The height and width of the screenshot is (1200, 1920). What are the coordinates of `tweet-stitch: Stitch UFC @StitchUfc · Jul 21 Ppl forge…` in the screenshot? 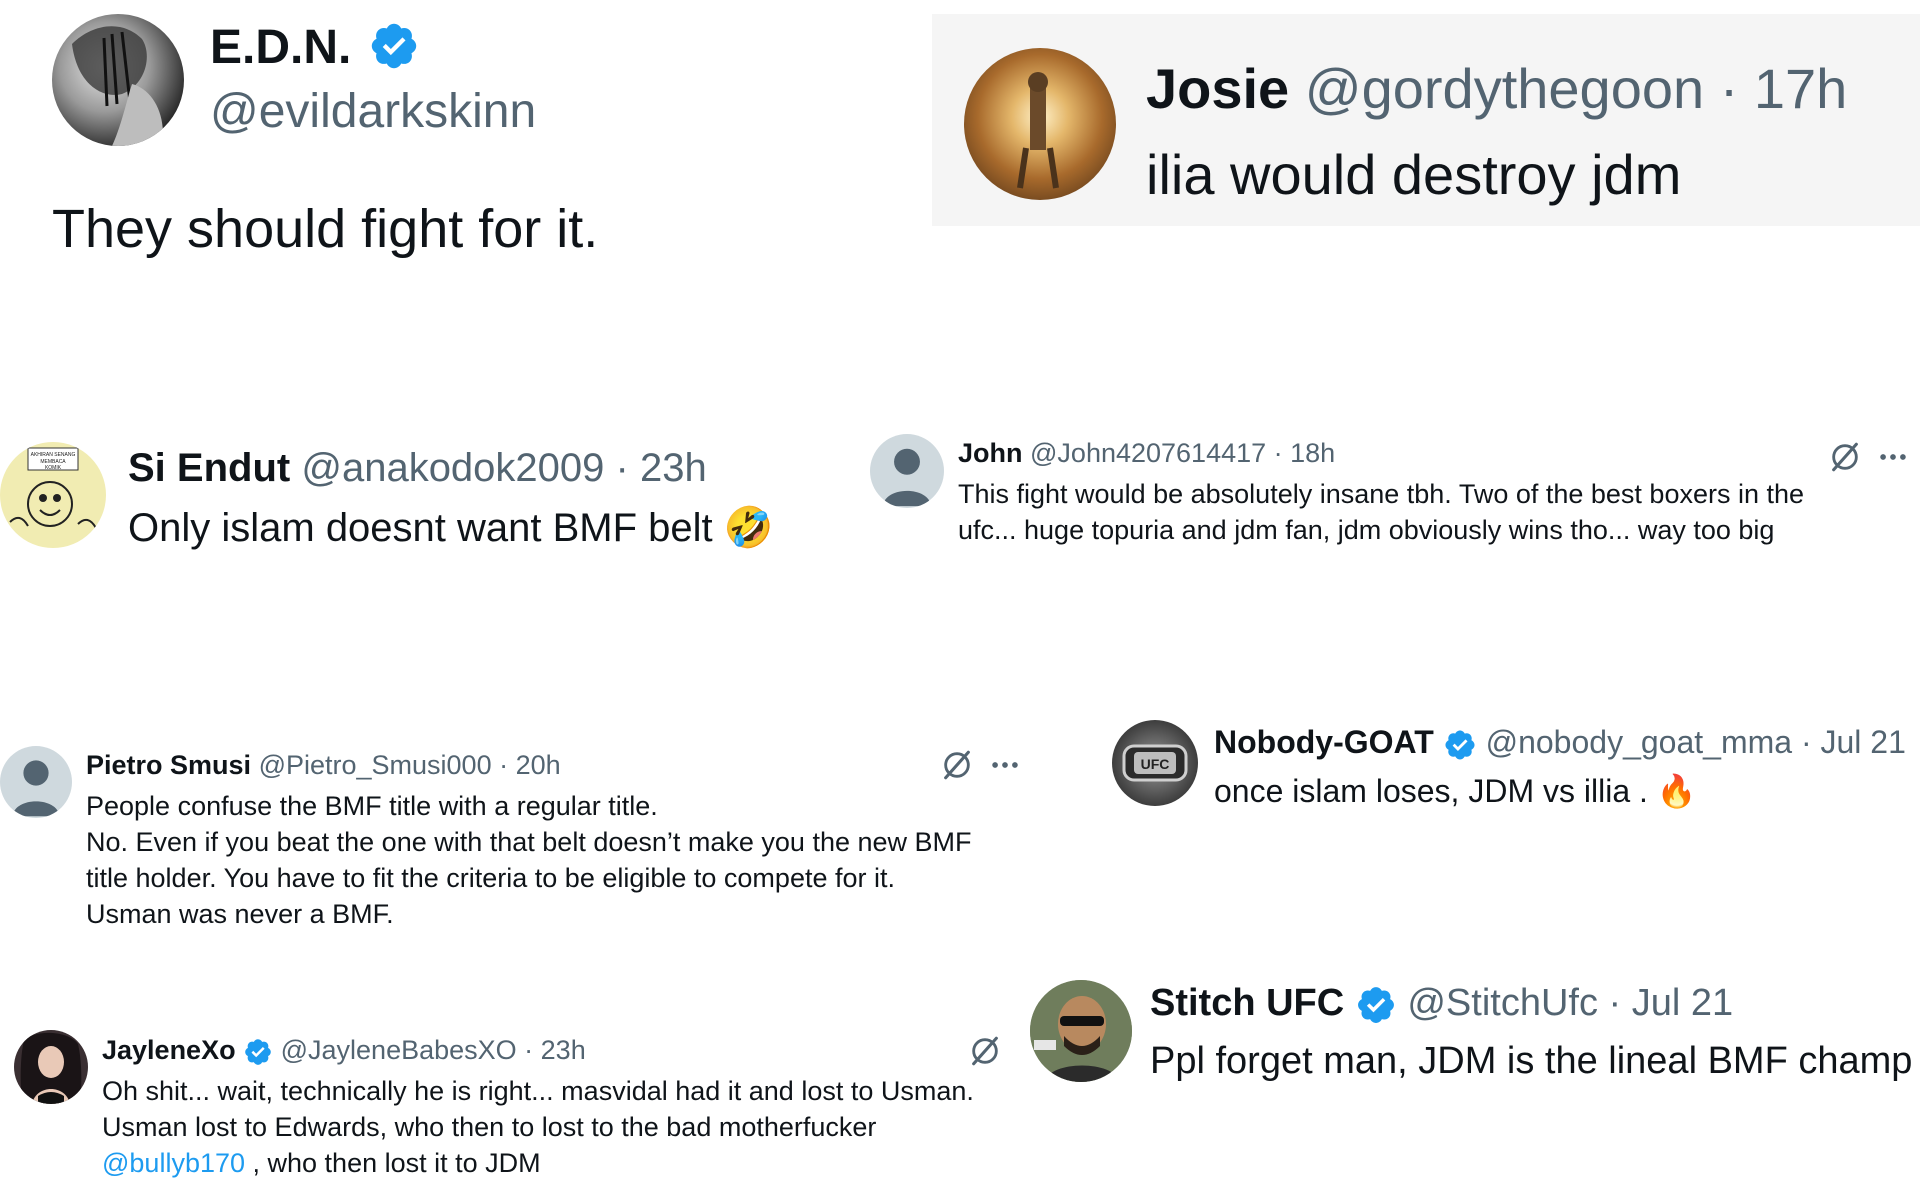 It's located at (1472, 1036).